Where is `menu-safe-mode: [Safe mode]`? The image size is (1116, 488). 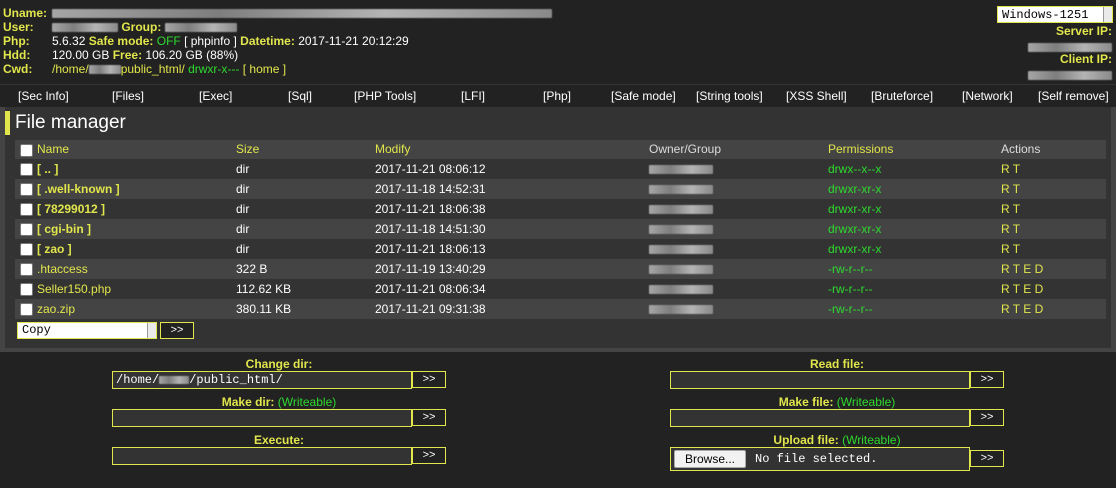
menu-safe-mode: [Safe mode] is located at coordinates (643, 96).